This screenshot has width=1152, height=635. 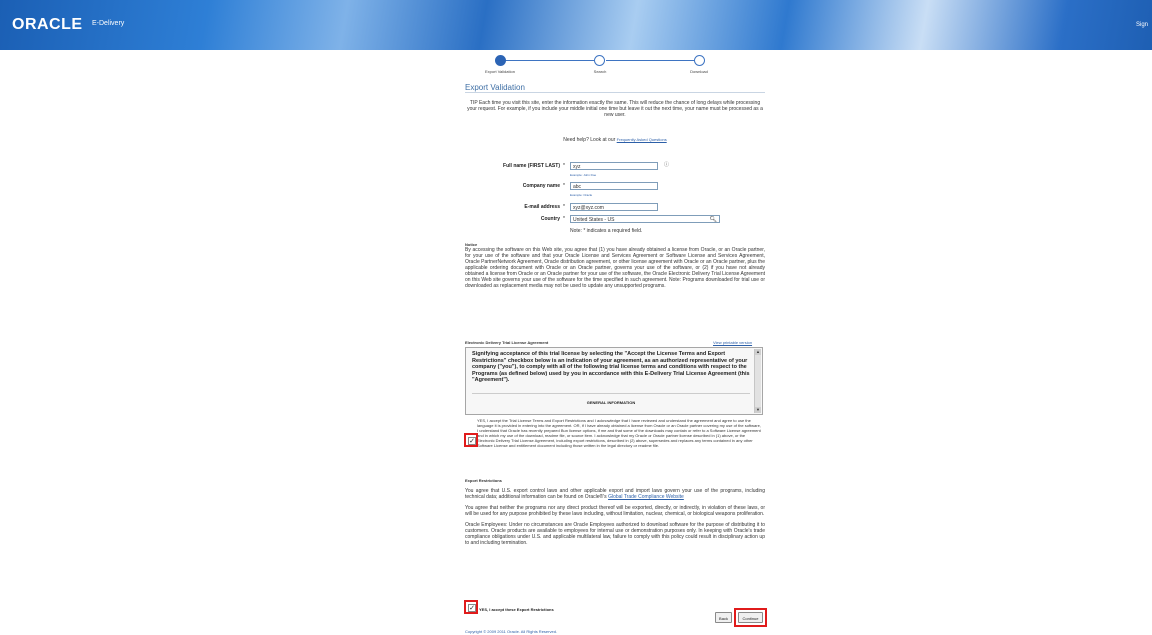 What do you see at coordinates (723, 617) in the screenshot?
I see `back-button: Back` at bounding box center [723, 617].